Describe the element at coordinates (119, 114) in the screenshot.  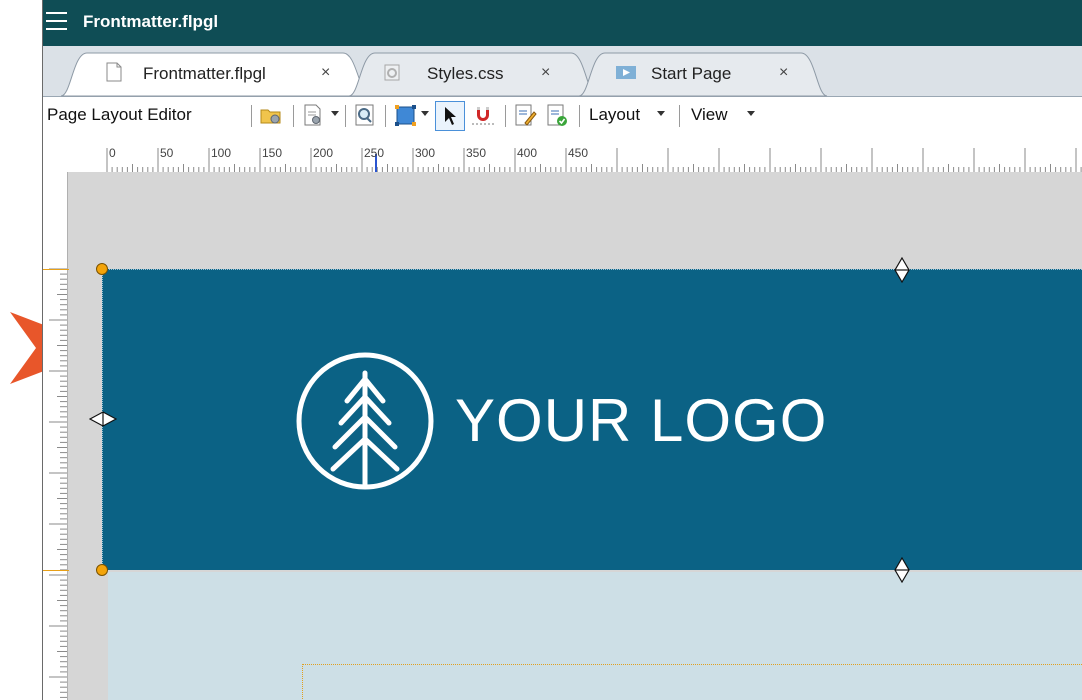
I see `editor-label: Page Layout Editor` at that location.